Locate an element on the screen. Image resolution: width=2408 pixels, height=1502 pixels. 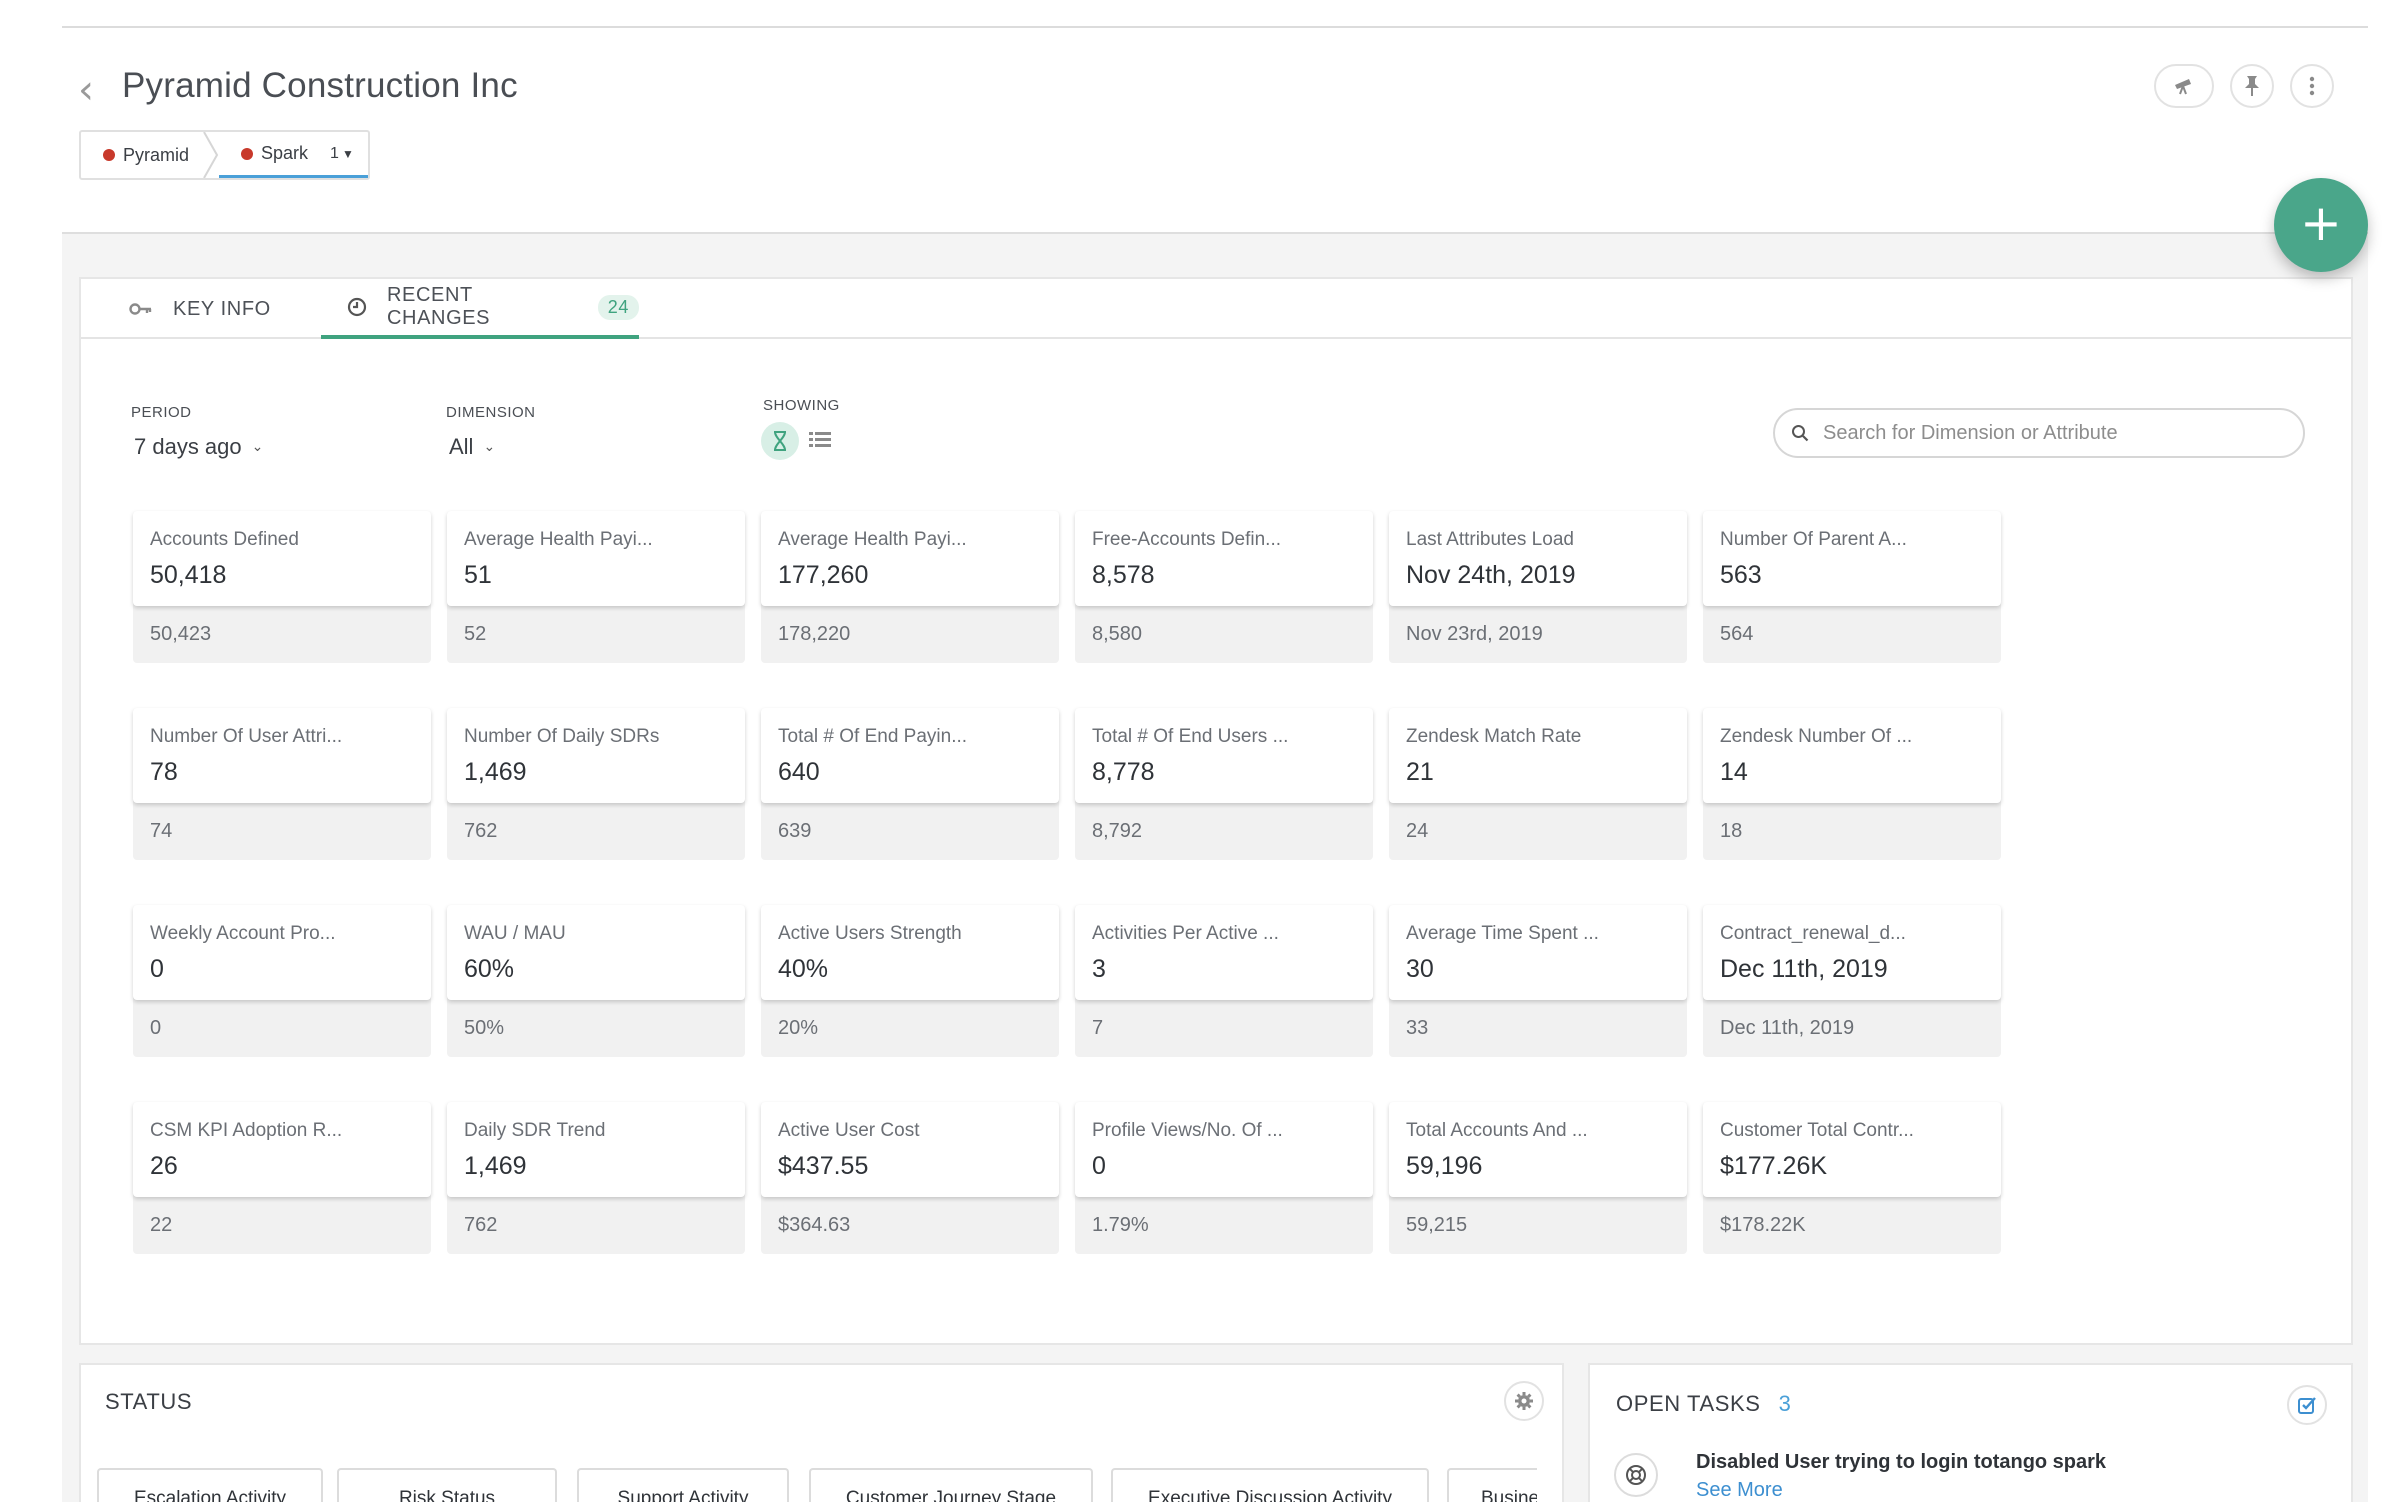
metric-current: Number Of Parent A... 563 is located at coordinates (1852, 558).